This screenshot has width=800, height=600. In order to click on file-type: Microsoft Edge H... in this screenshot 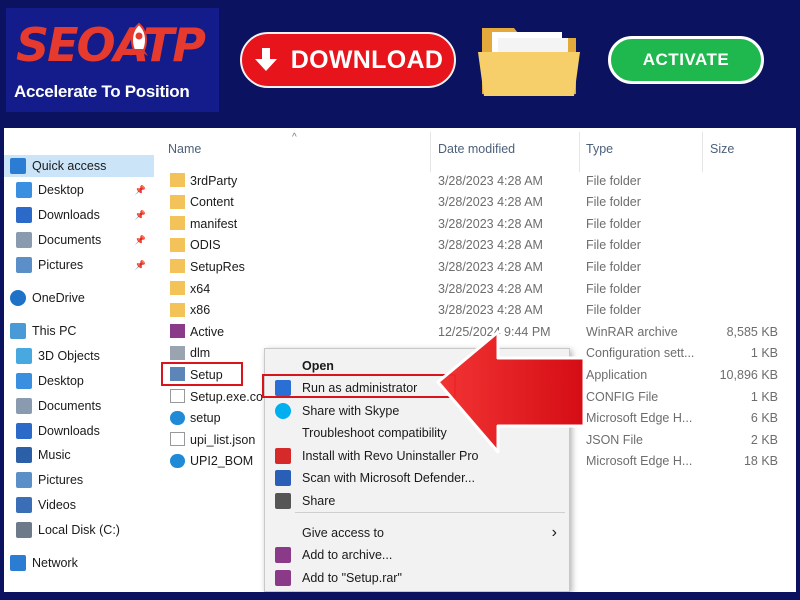, I will do `click(639, 461)`.